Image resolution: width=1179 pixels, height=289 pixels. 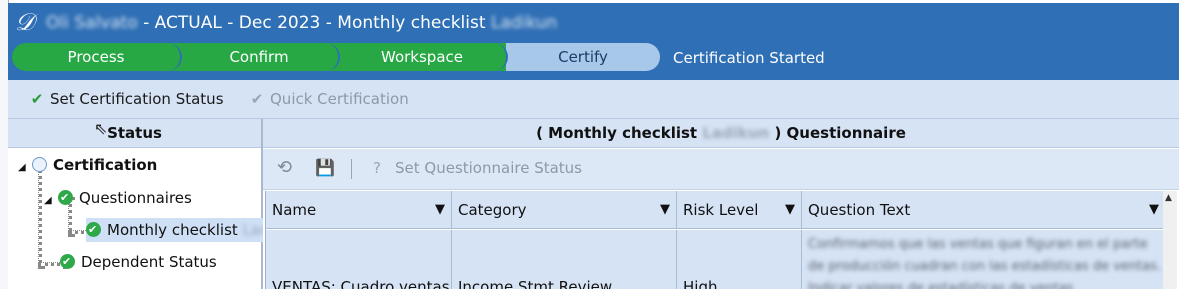 What do you see at coordinates (257, 99) in the screenshot?
I see `quick-check-icon: ✔` at bounding box center [257, 99].